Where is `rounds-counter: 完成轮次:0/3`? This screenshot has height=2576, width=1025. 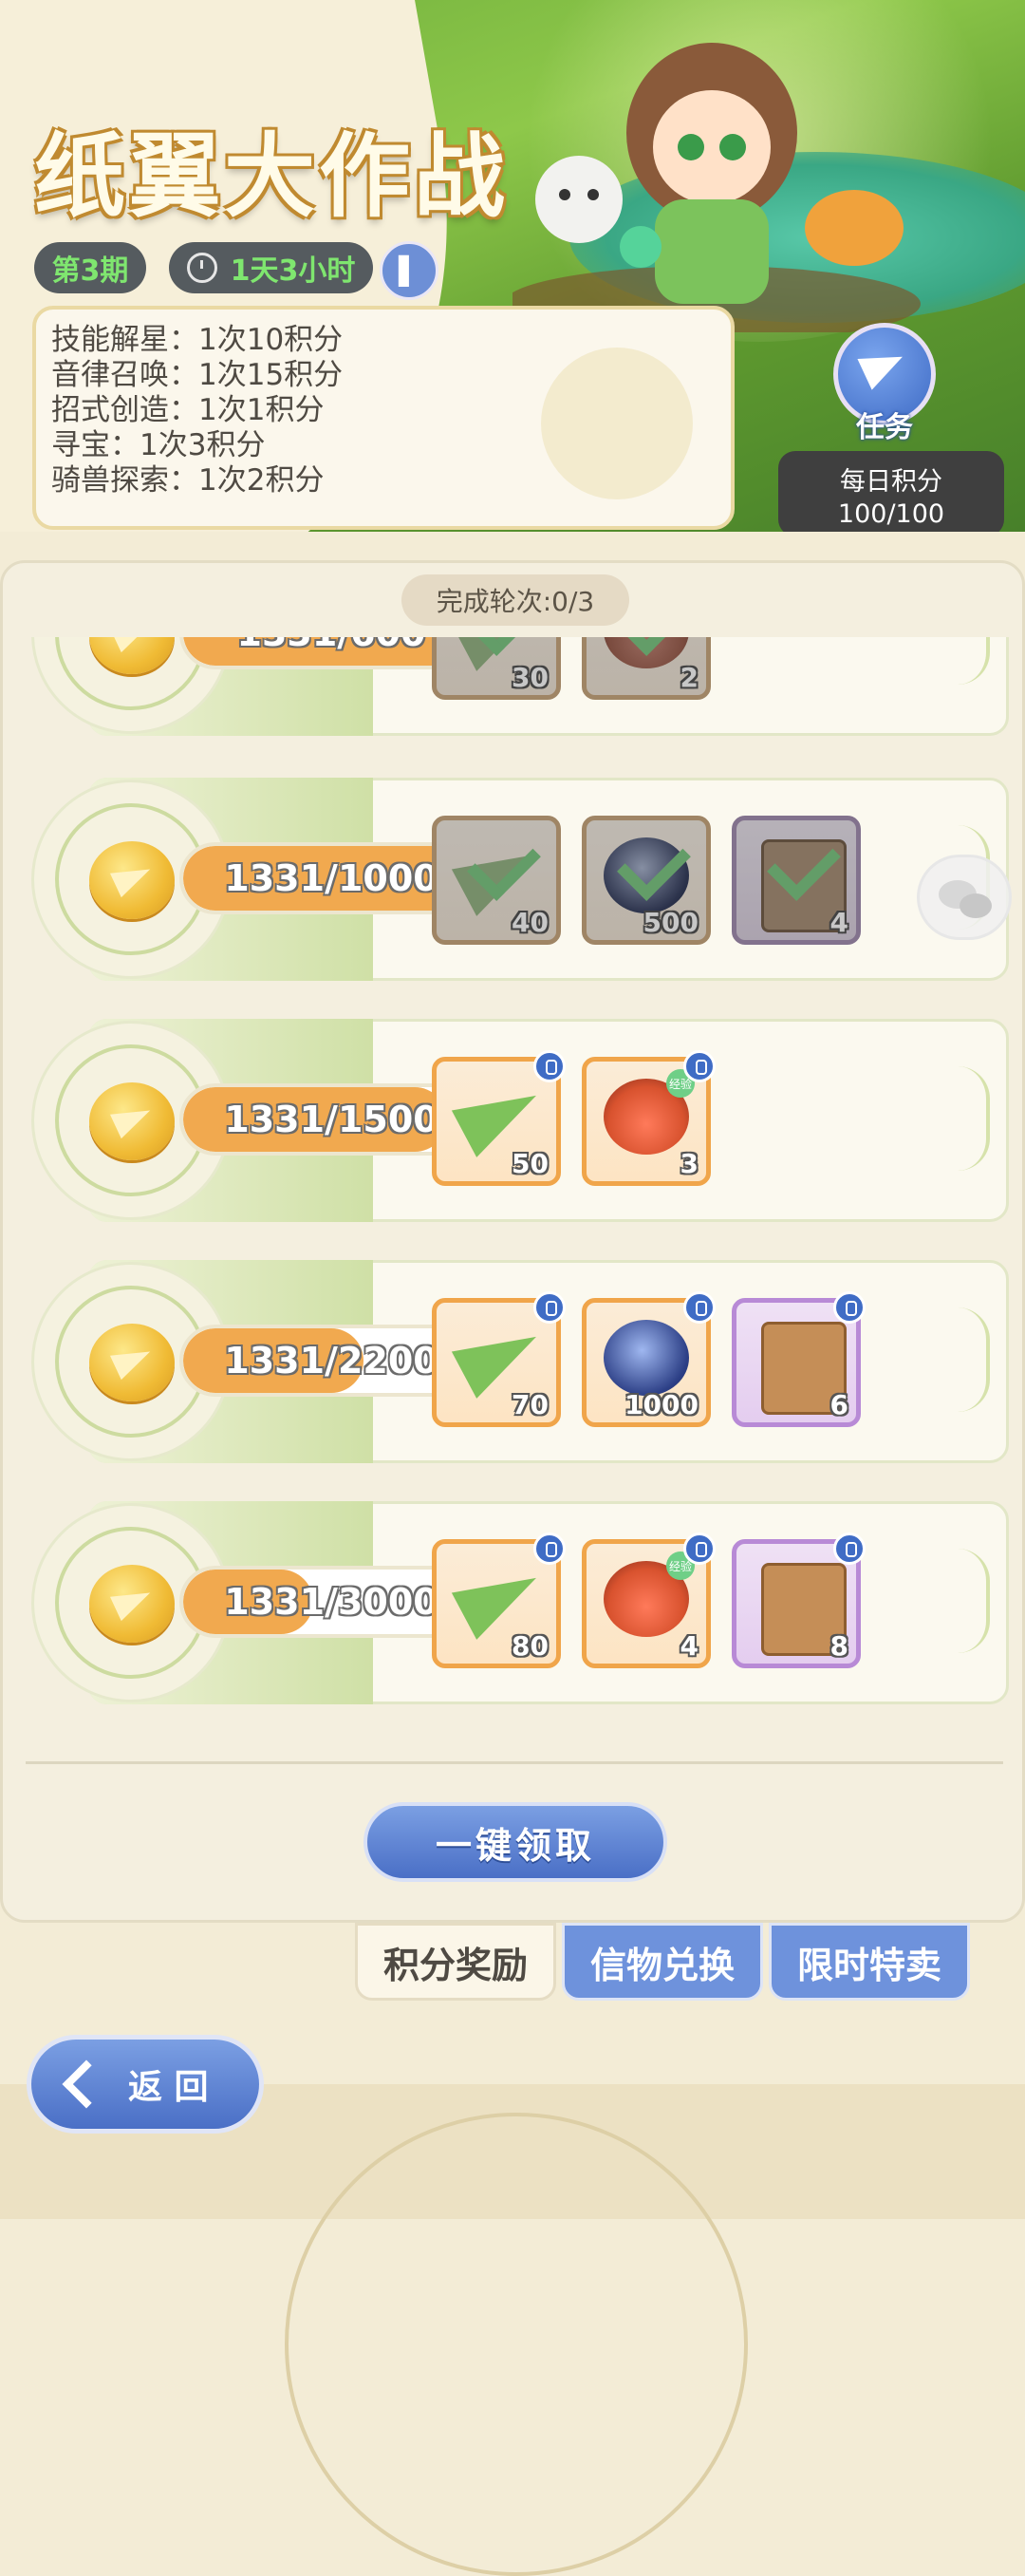
rounds-counter: 完成轮次:0/3 is located at coordinates (515, 600).